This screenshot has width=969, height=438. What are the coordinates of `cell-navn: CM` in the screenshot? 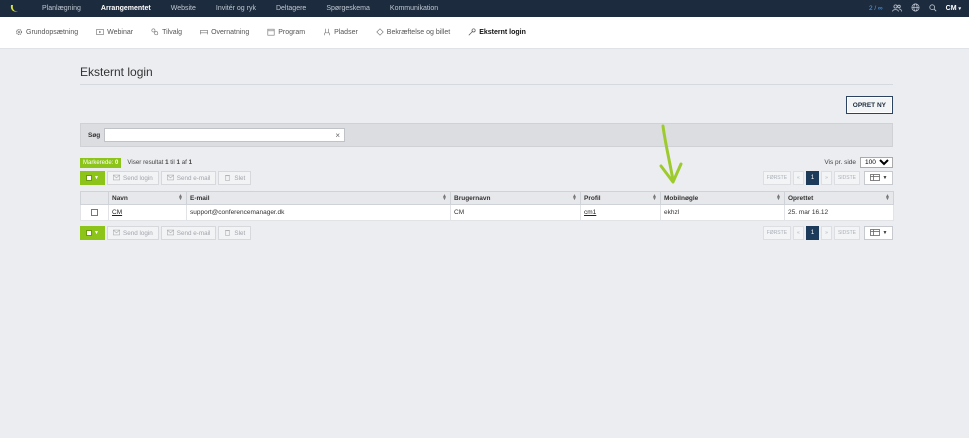 It's located at (147, 212).